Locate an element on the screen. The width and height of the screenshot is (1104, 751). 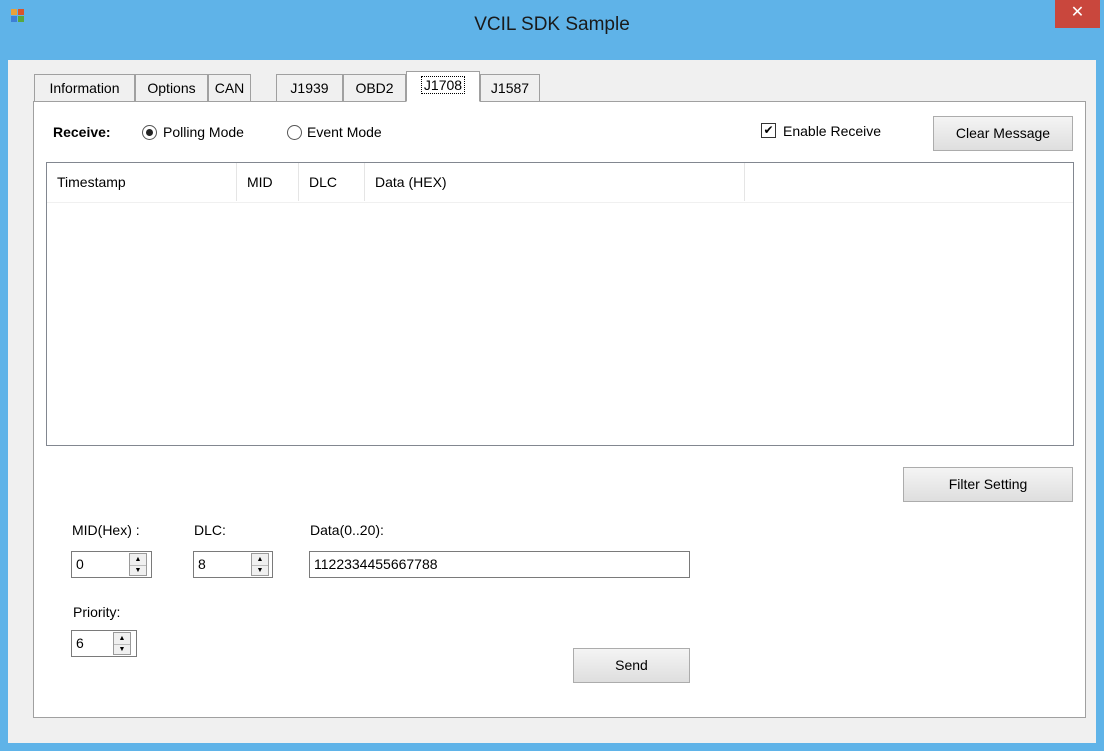
radio-selected-dot is located at coordinates (149, 132).